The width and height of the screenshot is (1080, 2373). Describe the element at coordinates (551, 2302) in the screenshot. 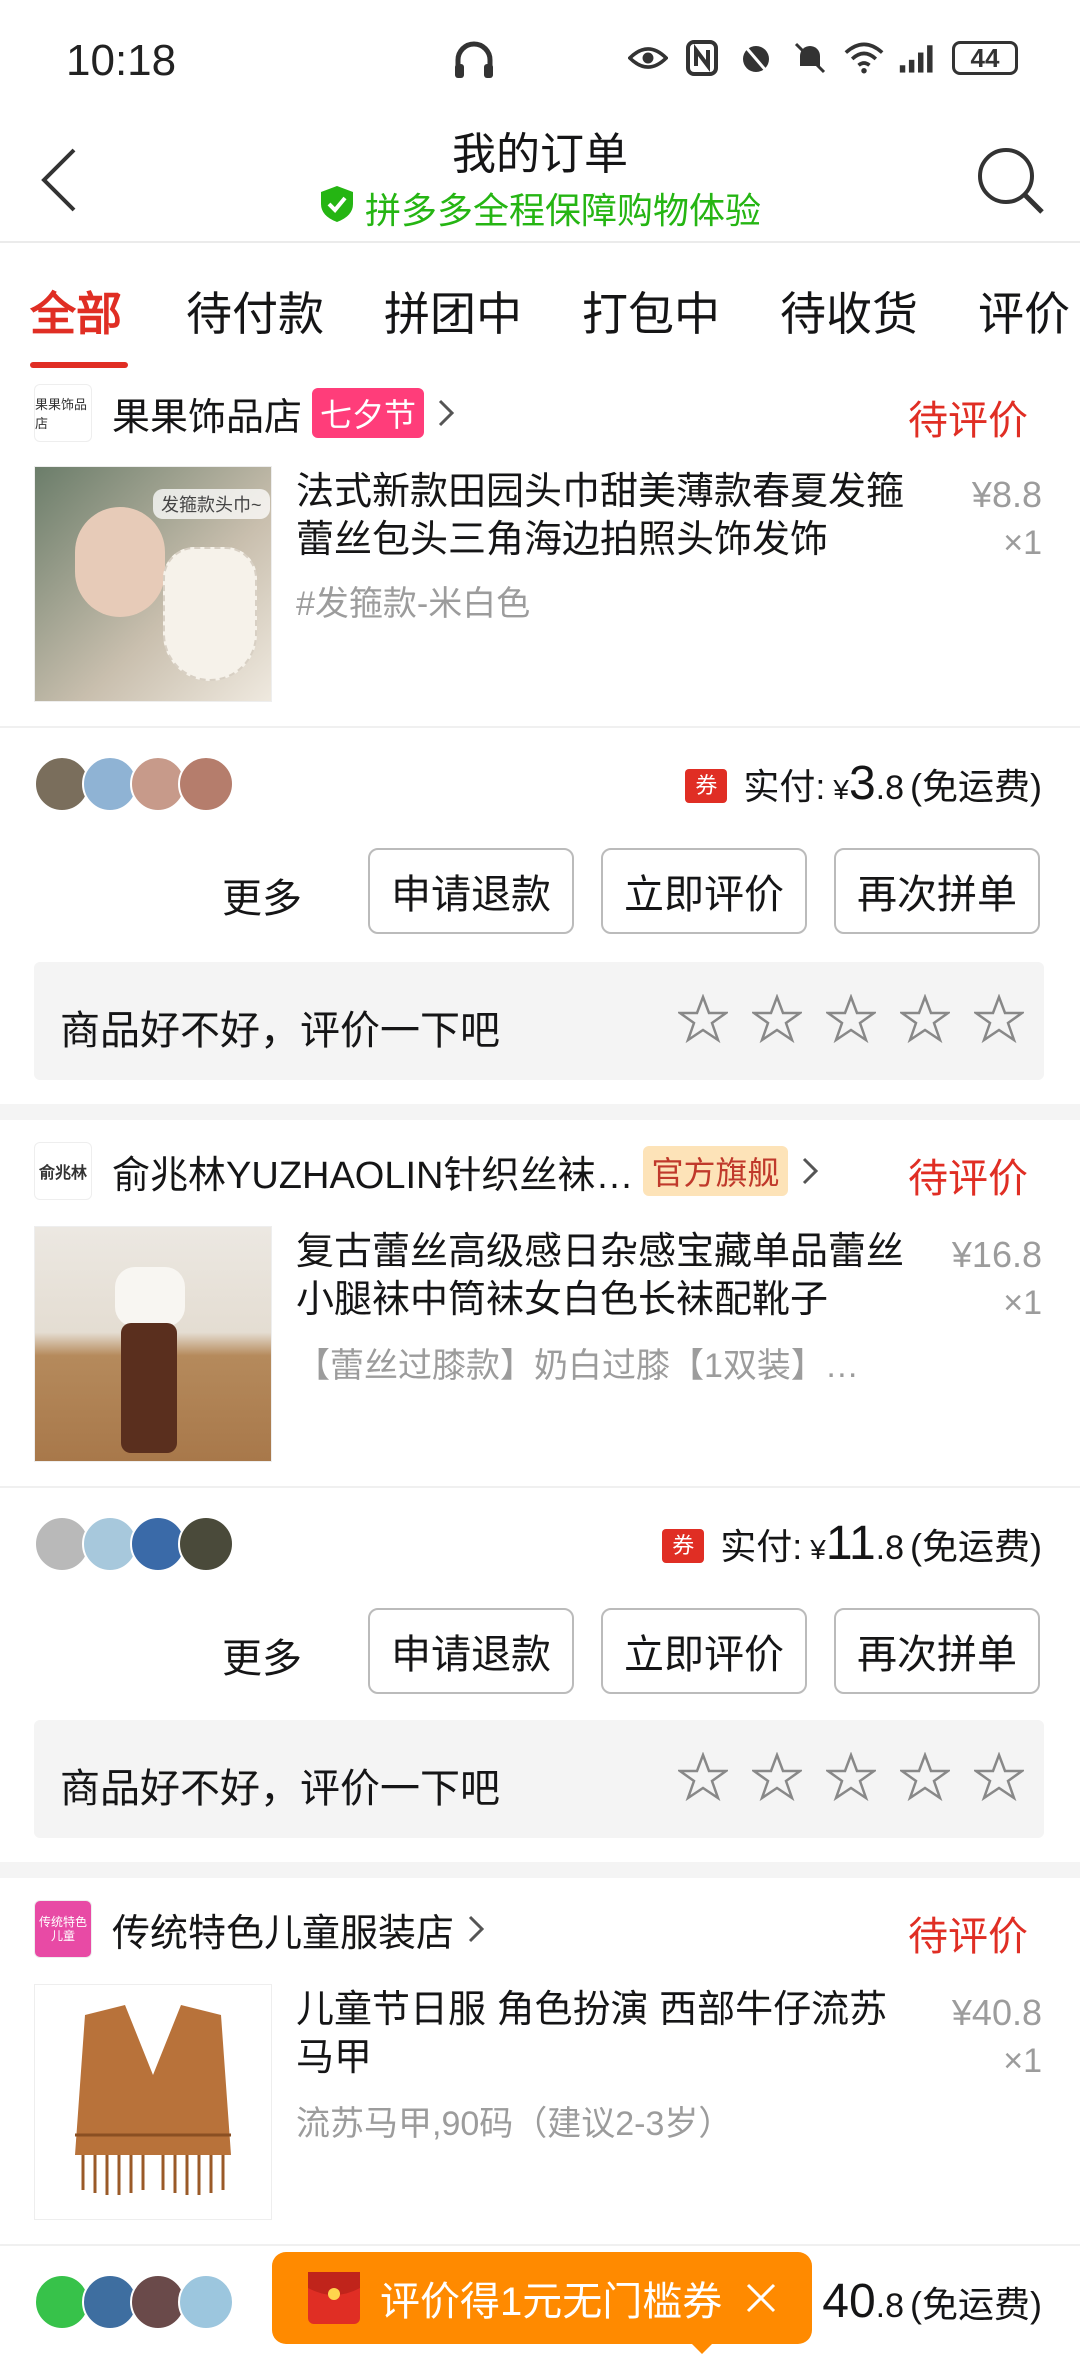

I see `toast-text: 评价得1元无门槛券` at that location.